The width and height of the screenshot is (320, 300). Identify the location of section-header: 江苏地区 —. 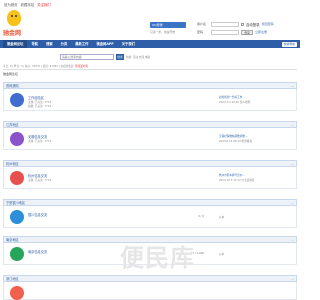
(150, 124).